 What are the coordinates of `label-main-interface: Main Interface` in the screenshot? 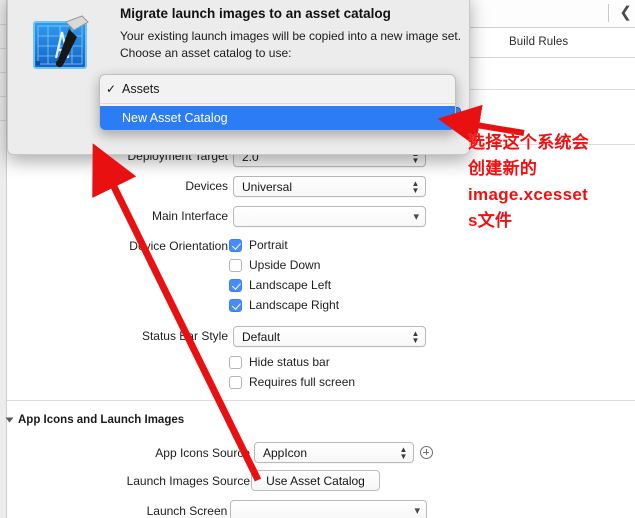 It's located at (189, 216).